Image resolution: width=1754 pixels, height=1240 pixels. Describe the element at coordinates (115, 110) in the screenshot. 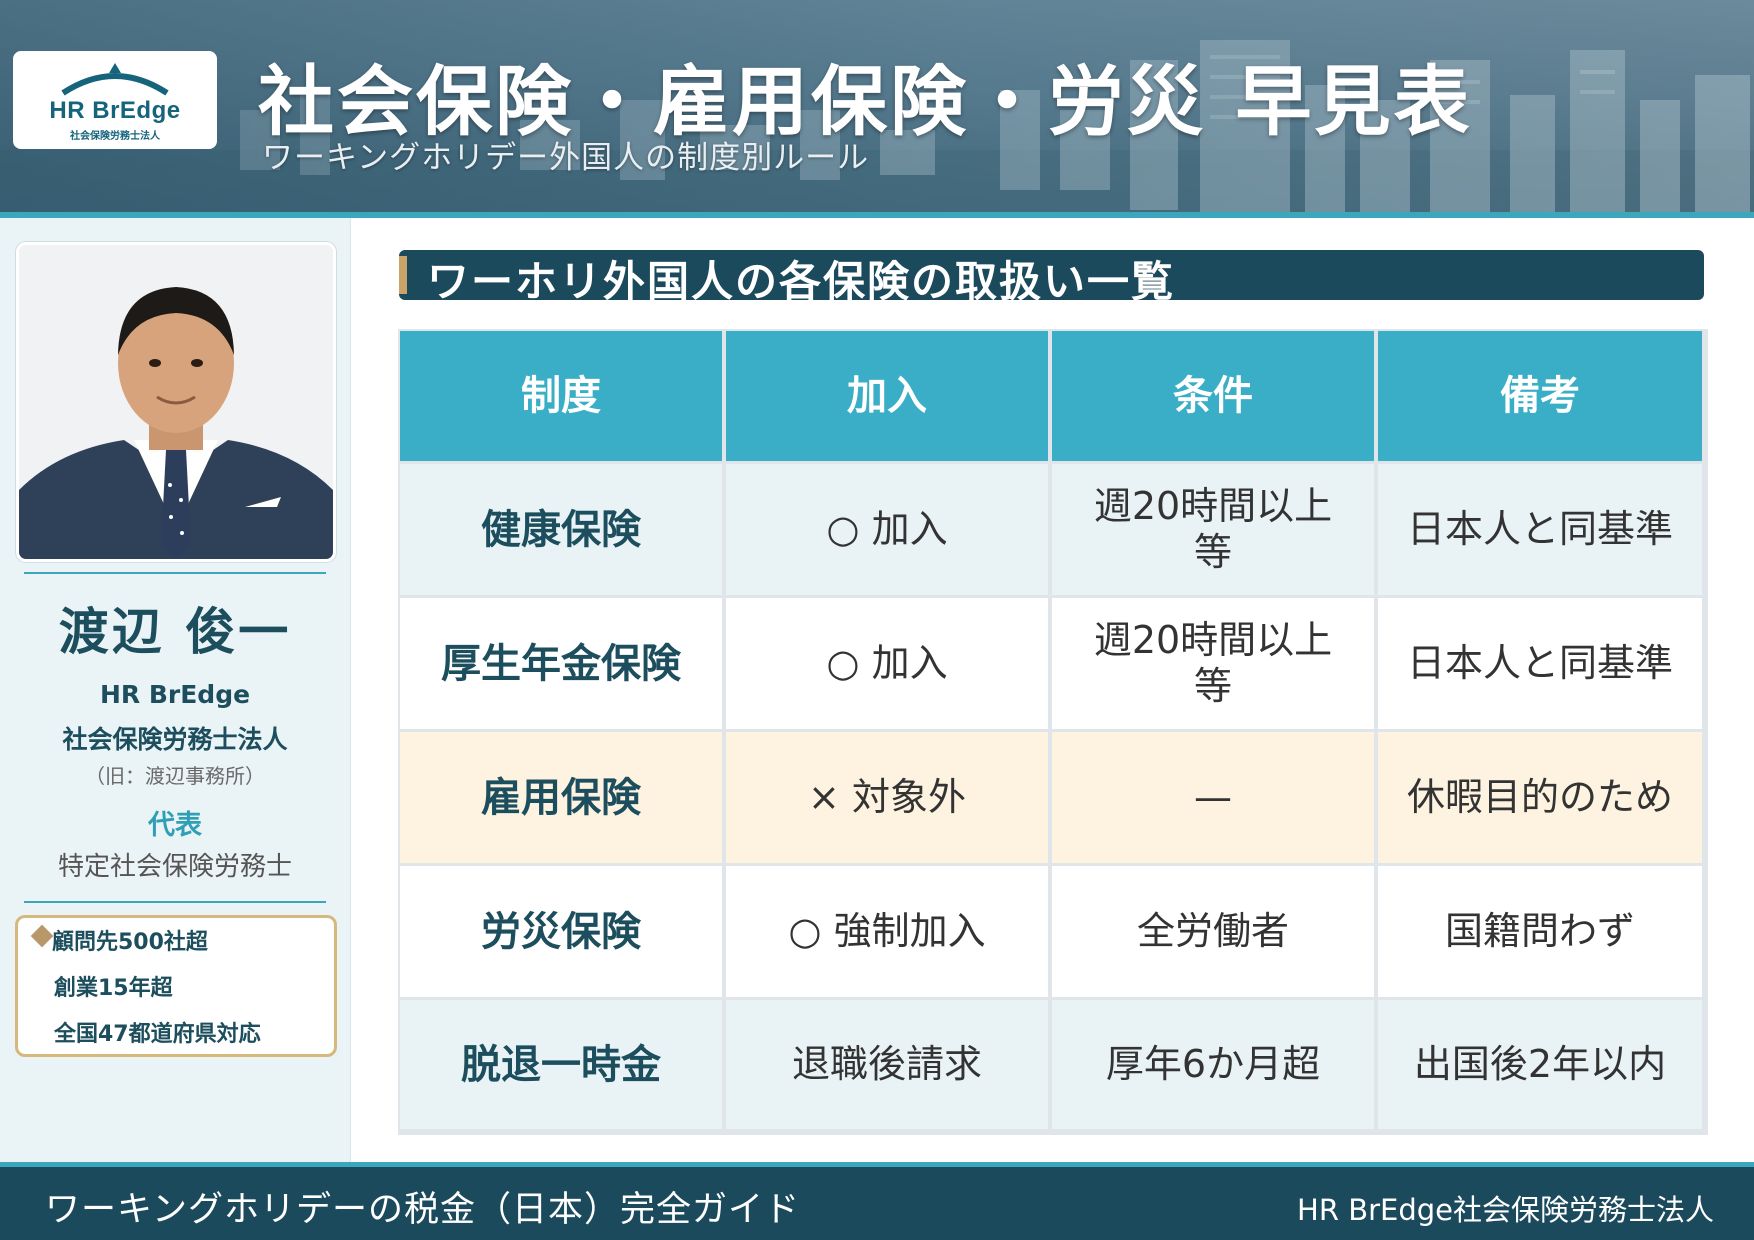

I see `logo-wordmark: HR BrEdge` at that location.